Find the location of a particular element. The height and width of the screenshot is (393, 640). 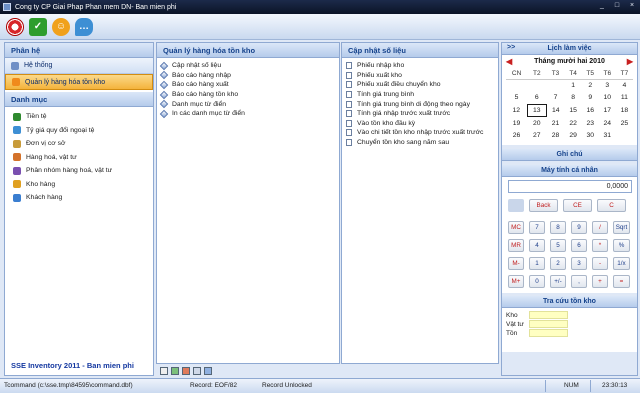

calendar-day: 18 is located at coordinates (624, 110).